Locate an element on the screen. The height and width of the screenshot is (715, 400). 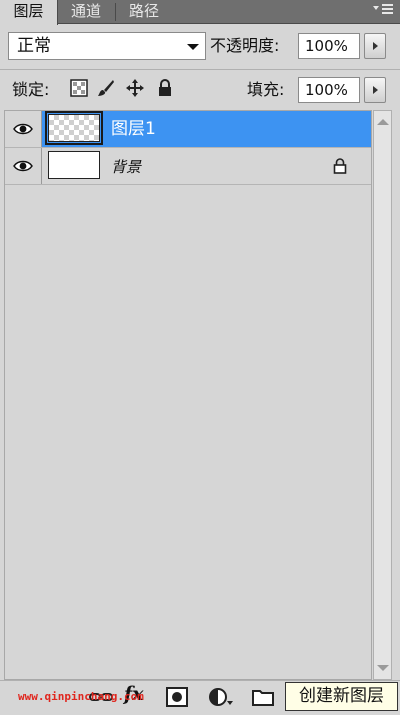
layer-row-background: 背景 is located at coordinates (188, 166).